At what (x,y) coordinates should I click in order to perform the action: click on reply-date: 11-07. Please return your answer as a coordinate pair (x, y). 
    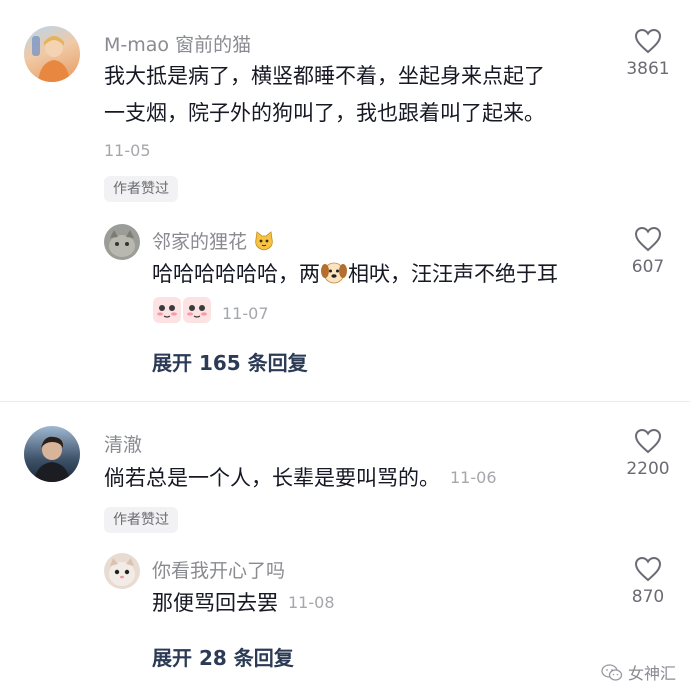
    Looking at the image, I should click on (245, 313).